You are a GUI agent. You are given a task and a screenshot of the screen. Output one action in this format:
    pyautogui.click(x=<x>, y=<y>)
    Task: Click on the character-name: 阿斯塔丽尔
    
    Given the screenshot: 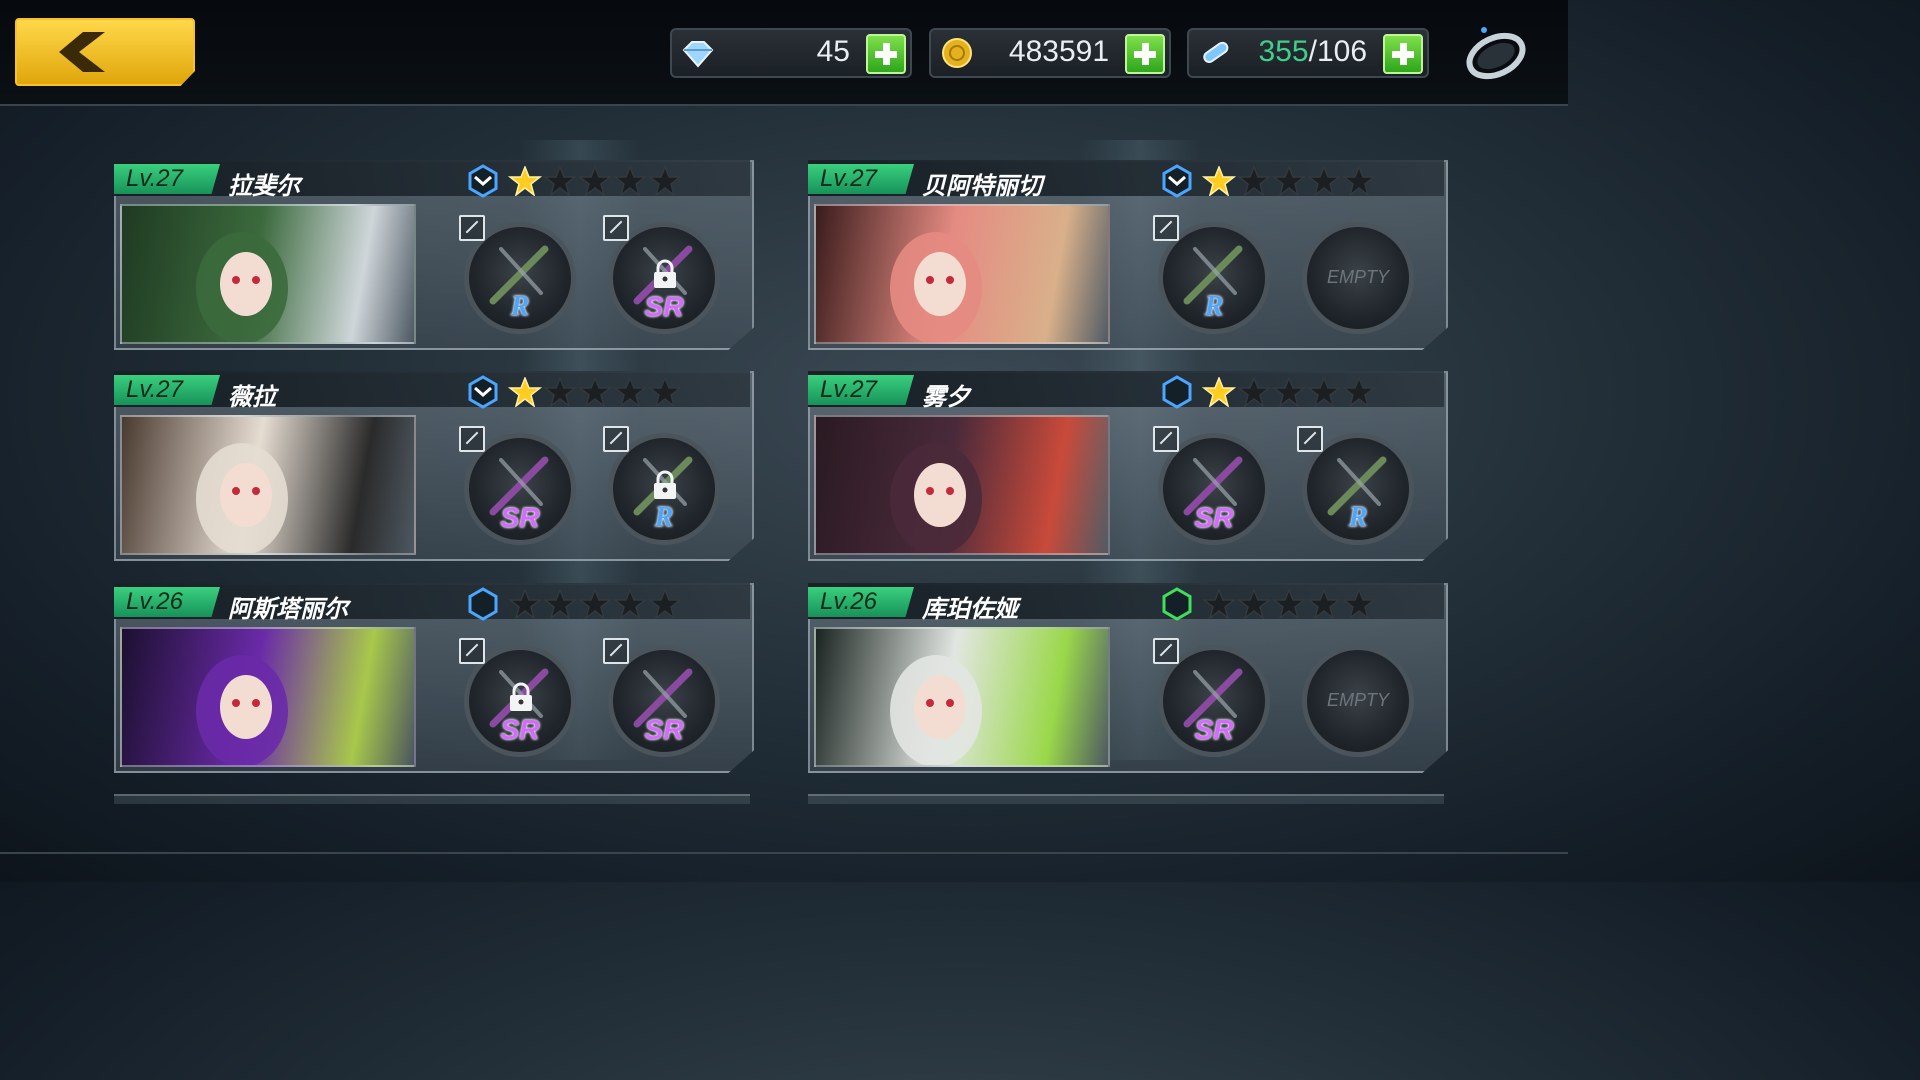 What is the action you would take?
    pyautogui.click(x=288, y=609)
    